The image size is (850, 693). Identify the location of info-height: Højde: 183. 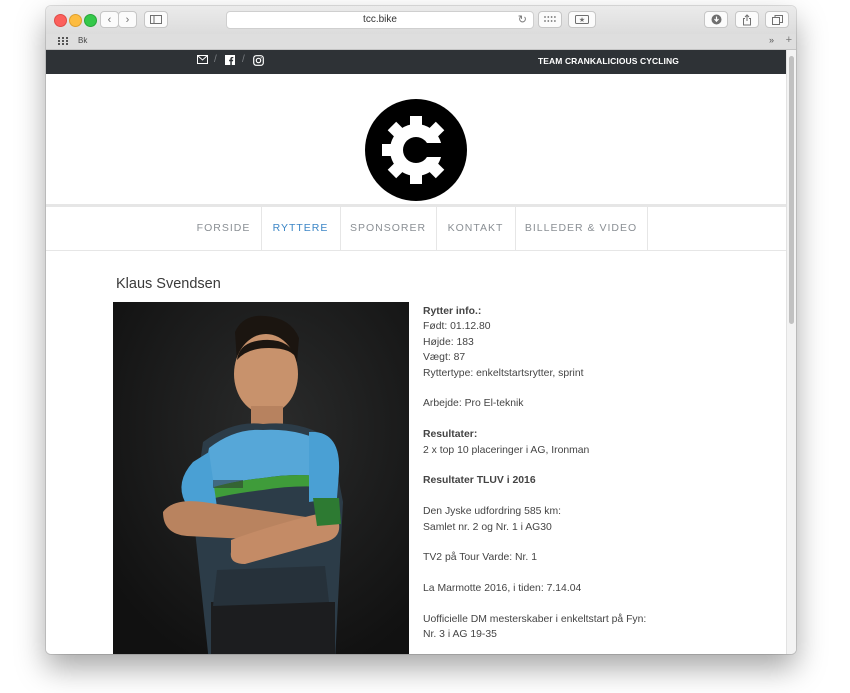
(448, 342).